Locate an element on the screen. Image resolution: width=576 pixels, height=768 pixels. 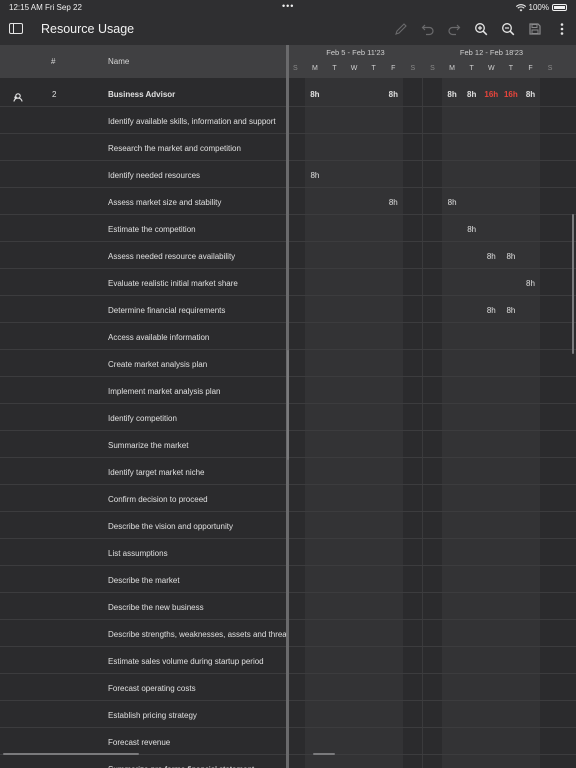
status-right: 100% is located at coordinates (541, 7).